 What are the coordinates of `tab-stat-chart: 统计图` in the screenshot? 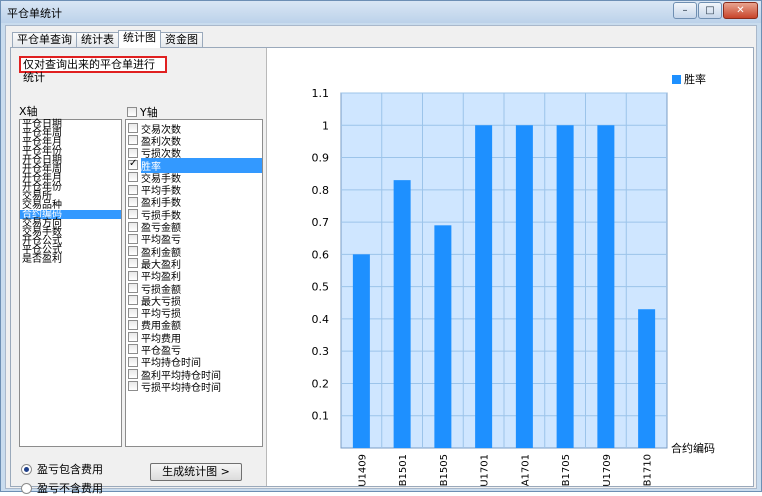 It's located at (139, 39).